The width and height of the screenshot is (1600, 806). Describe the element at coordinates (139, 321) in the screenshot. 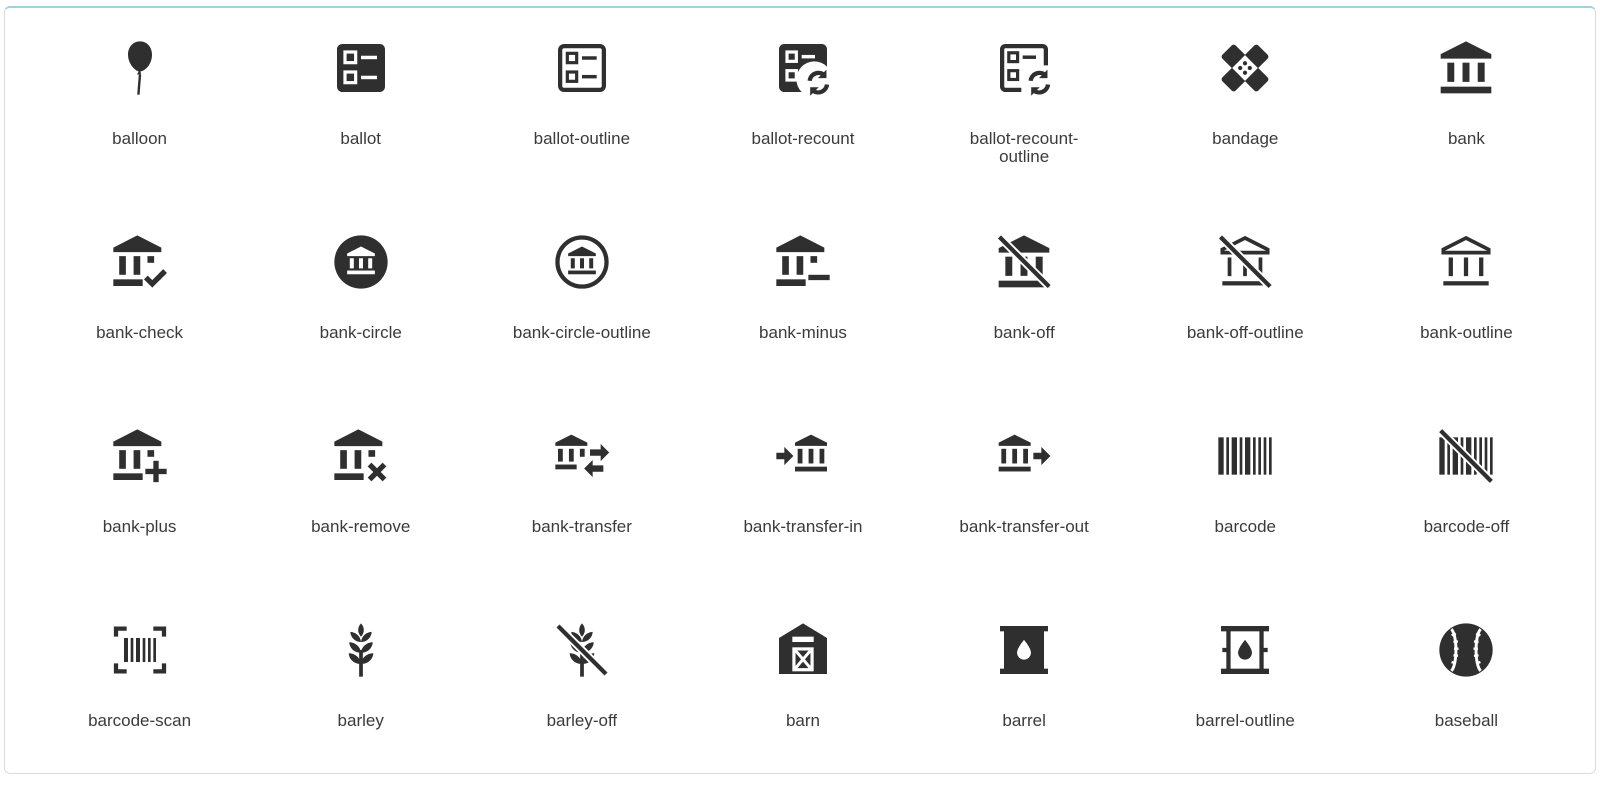

I see `icon-tile-bank-check: bank-check` at that location.